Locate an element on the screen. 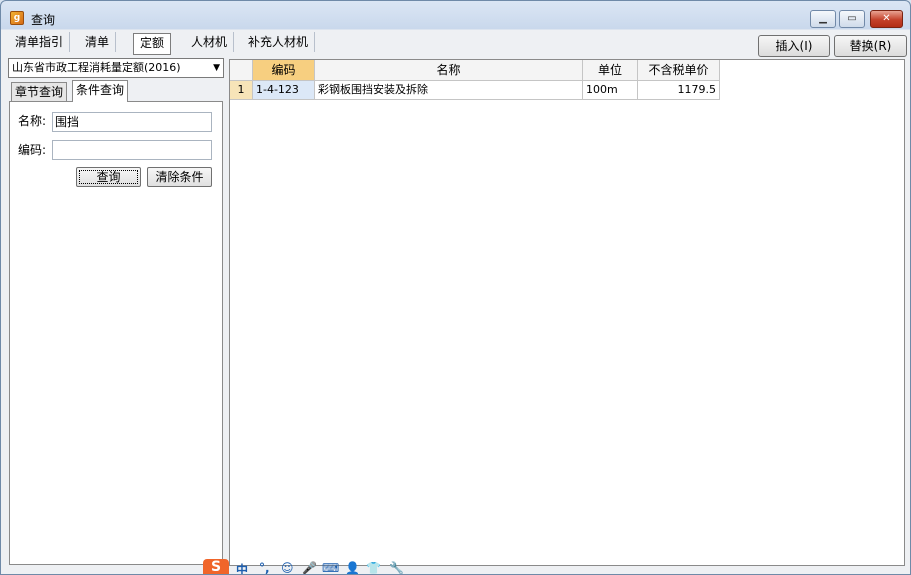  name-field: 围挡 is located at coordinates (132, 122).